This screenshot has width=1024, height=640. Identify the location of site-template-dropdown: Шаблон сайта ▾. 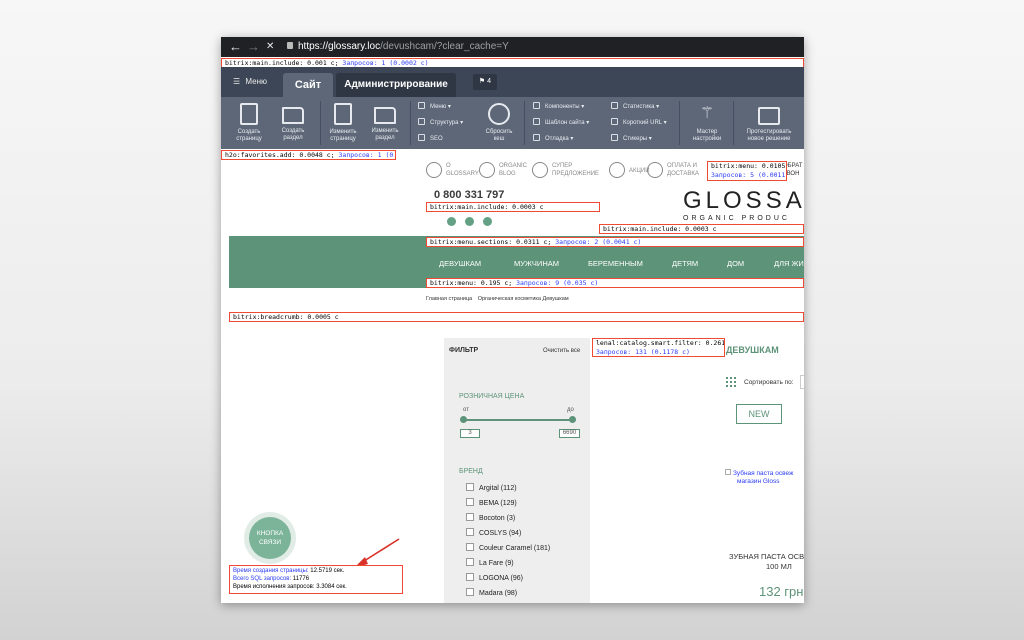
(561, 122).